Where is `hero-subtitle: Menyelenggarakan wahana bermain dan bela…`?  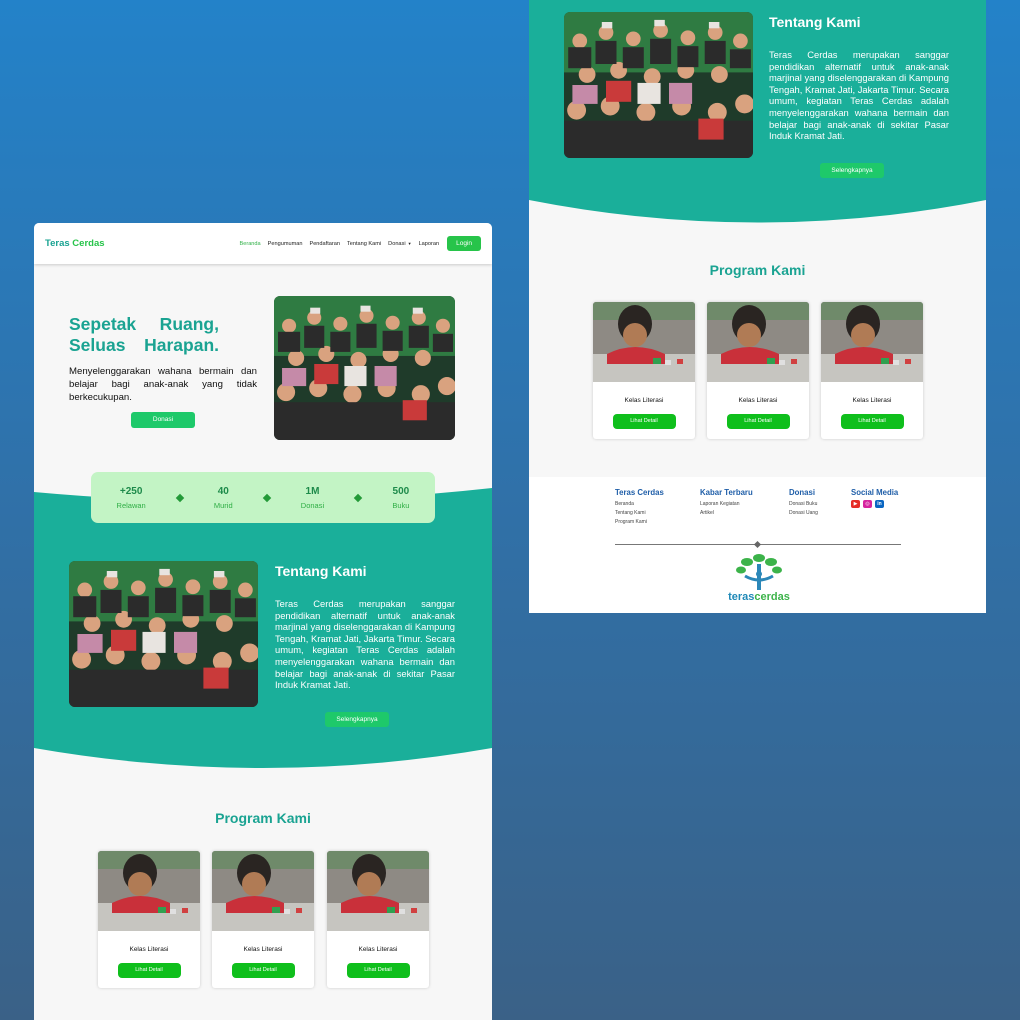 hero-subtitle: Menyelenggarakan wahana bermain dan bela… is located at coordinates (163, 384).